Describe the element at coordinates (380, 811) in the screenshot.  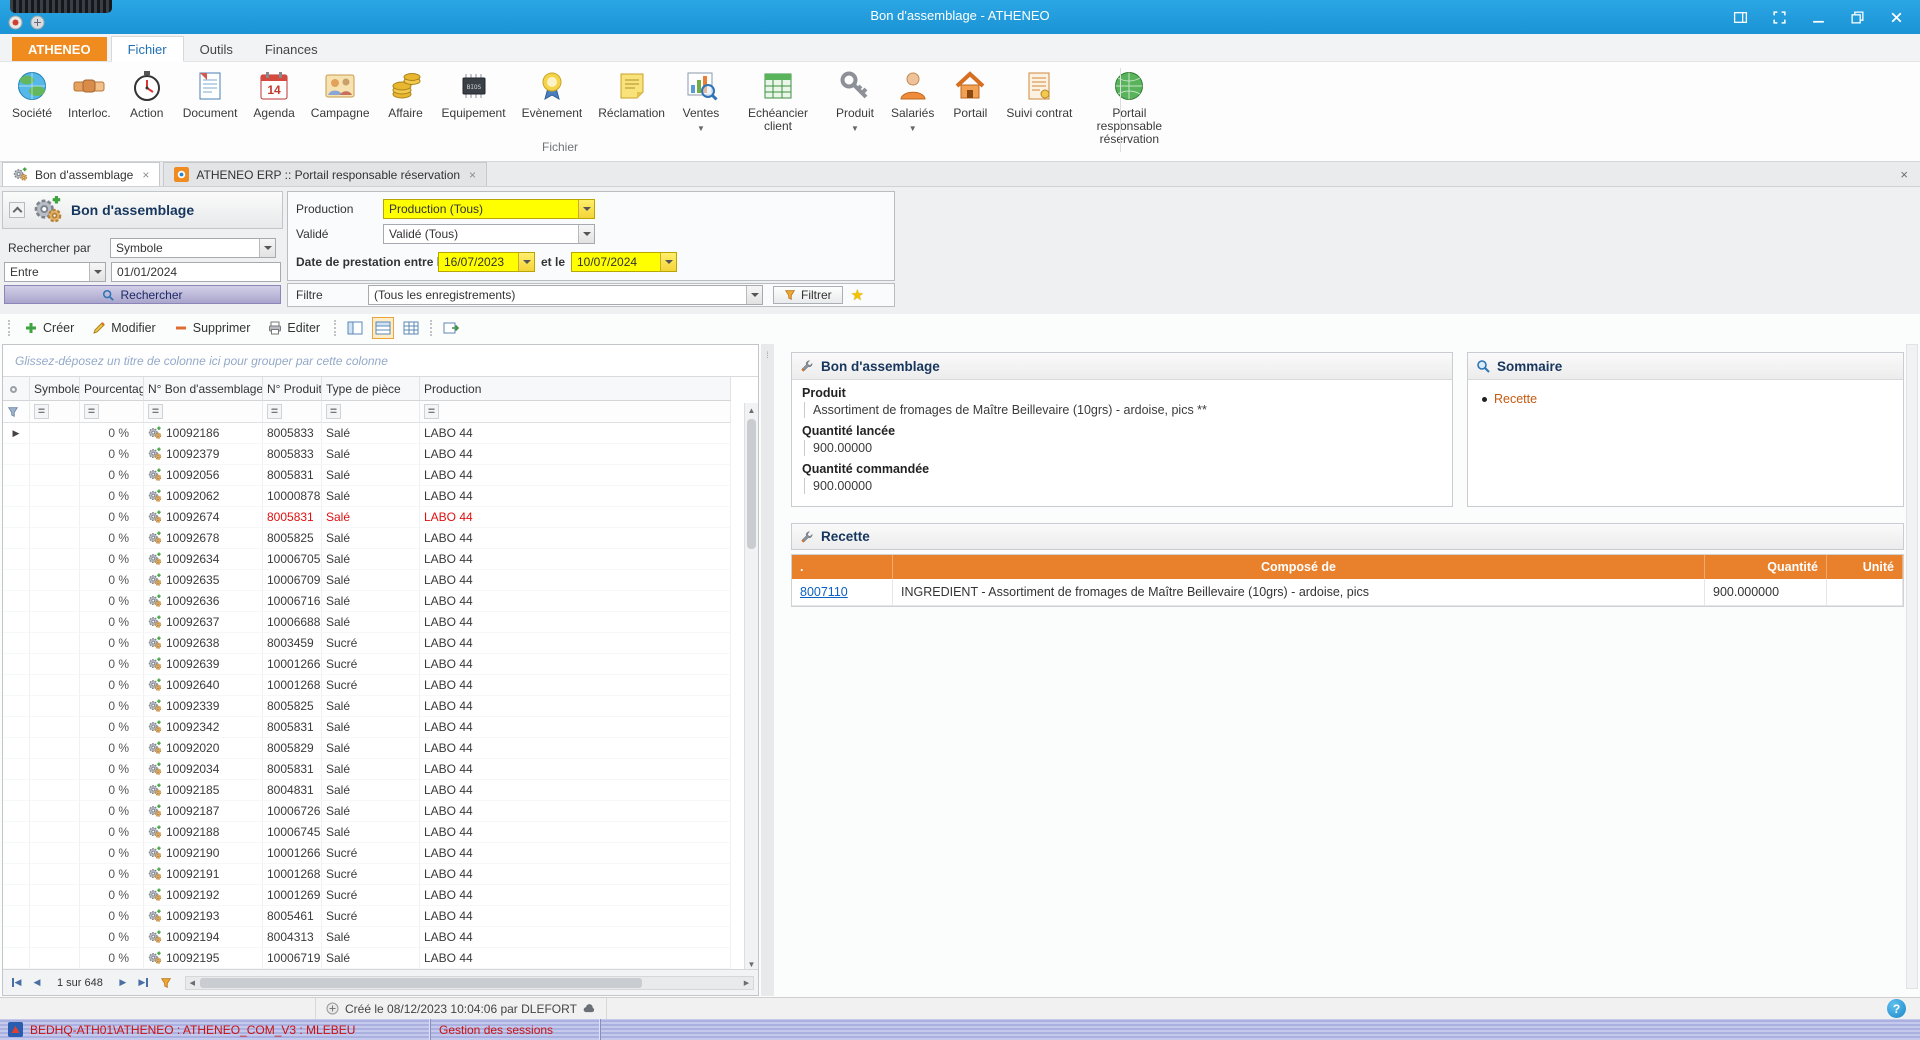
I see `table-row: 0 % 10092187 10006726 Salé LABO 44` at that location.